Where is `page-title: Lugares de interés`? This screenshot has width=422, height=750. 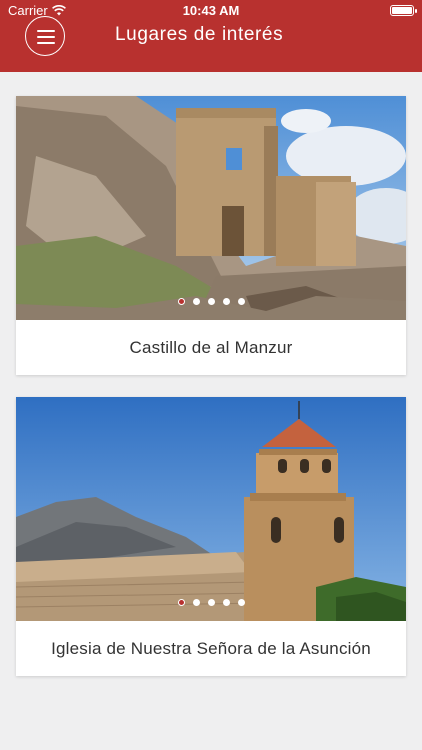 page-title: Lugares de interés is located at coordinates (199, 34).